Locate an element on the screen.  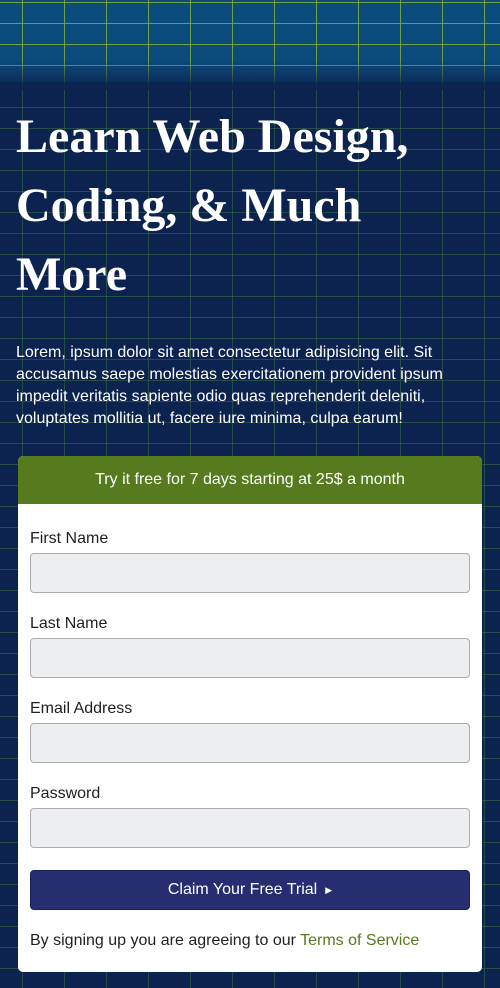
claim-trial-button: Claim Your Free Trial ▶ is located at coordinates (250, 890).